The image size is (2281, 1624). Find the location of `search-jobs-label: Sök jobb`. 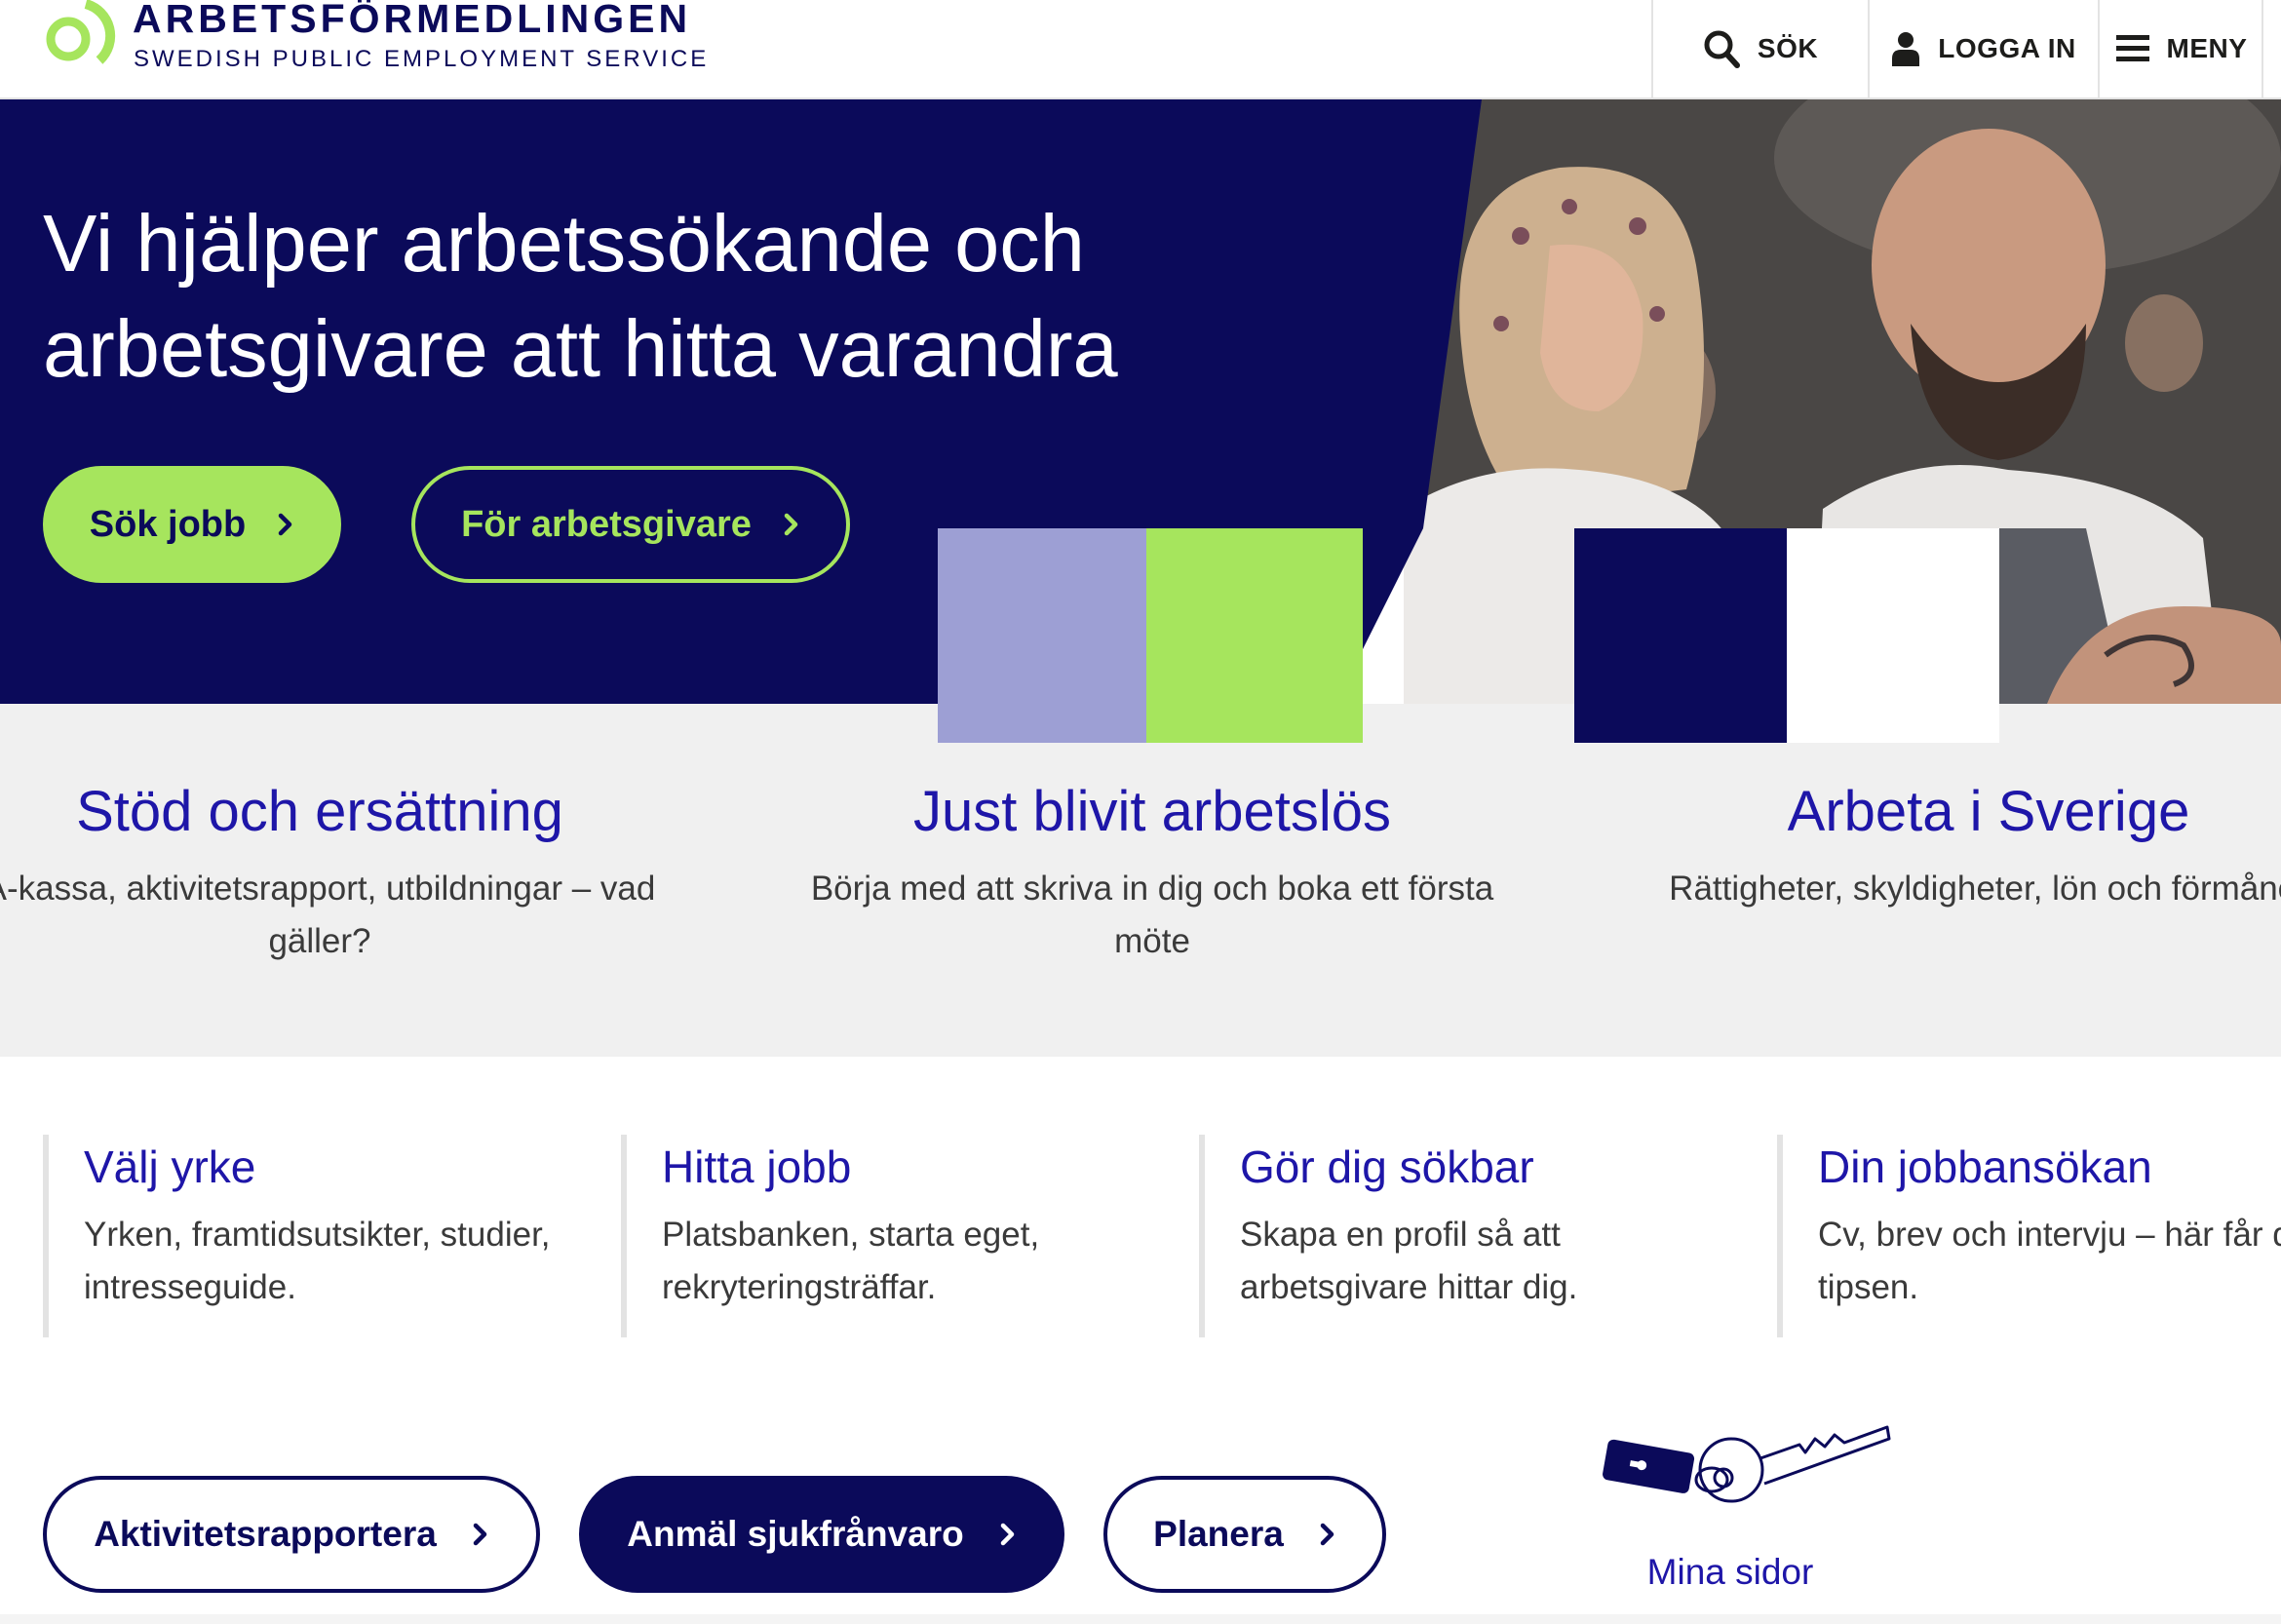

search-jobs-label: Sök jobb is located at coordinates (168, 524).